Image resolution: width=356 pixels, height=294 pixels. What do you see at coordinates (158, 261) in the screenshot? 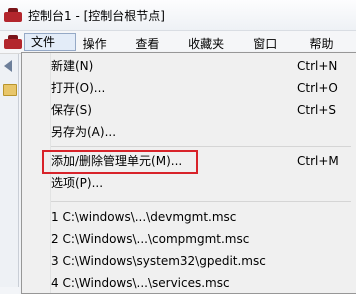
I see `recent-file-label: 3 C:\Windows\system32\gpedit.msc` at bounding box center [158, 261].